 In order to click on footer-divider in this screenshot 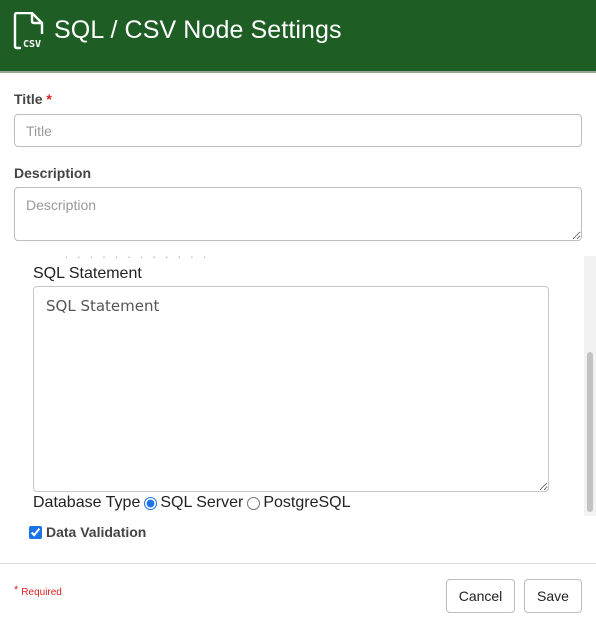, I will do `click(298, 563)`.